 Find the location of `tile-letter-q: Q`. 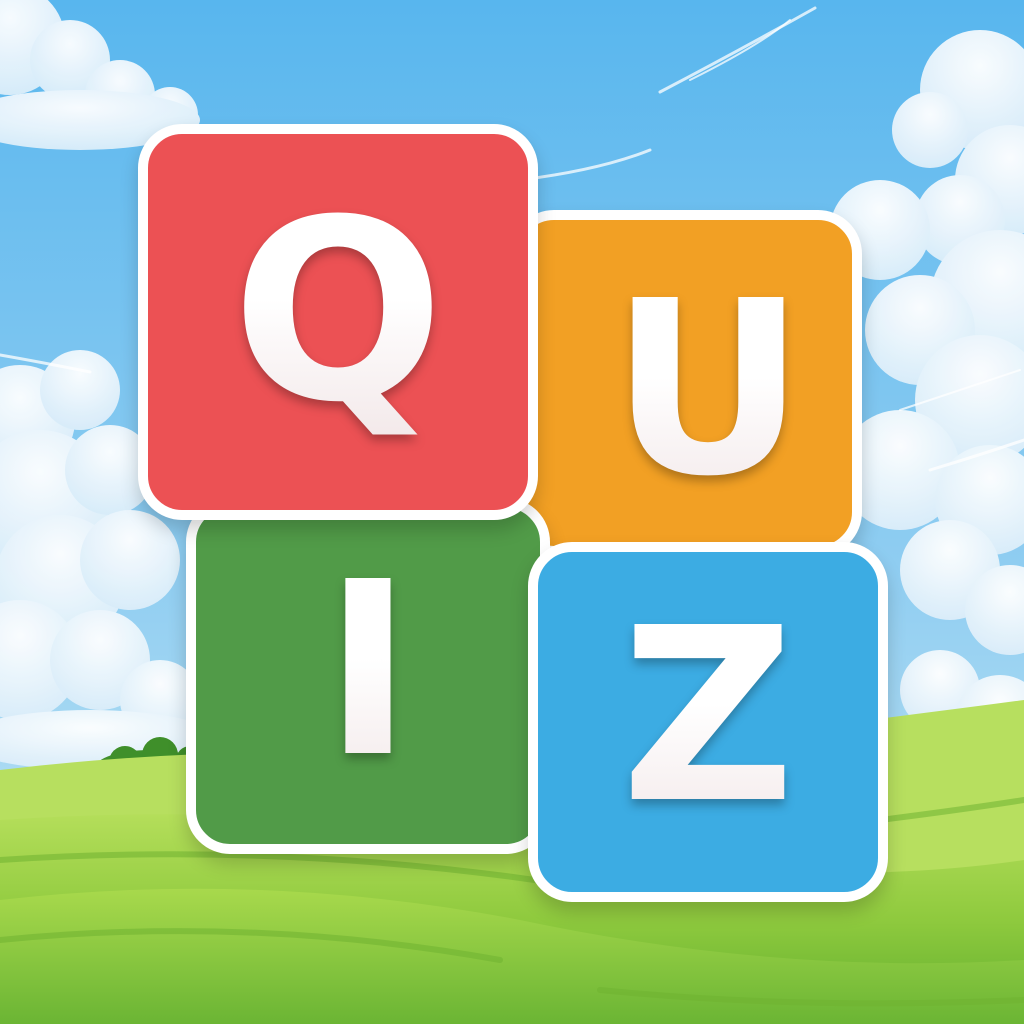

tile-letter-q: Q is located at coordinates (338, 311).